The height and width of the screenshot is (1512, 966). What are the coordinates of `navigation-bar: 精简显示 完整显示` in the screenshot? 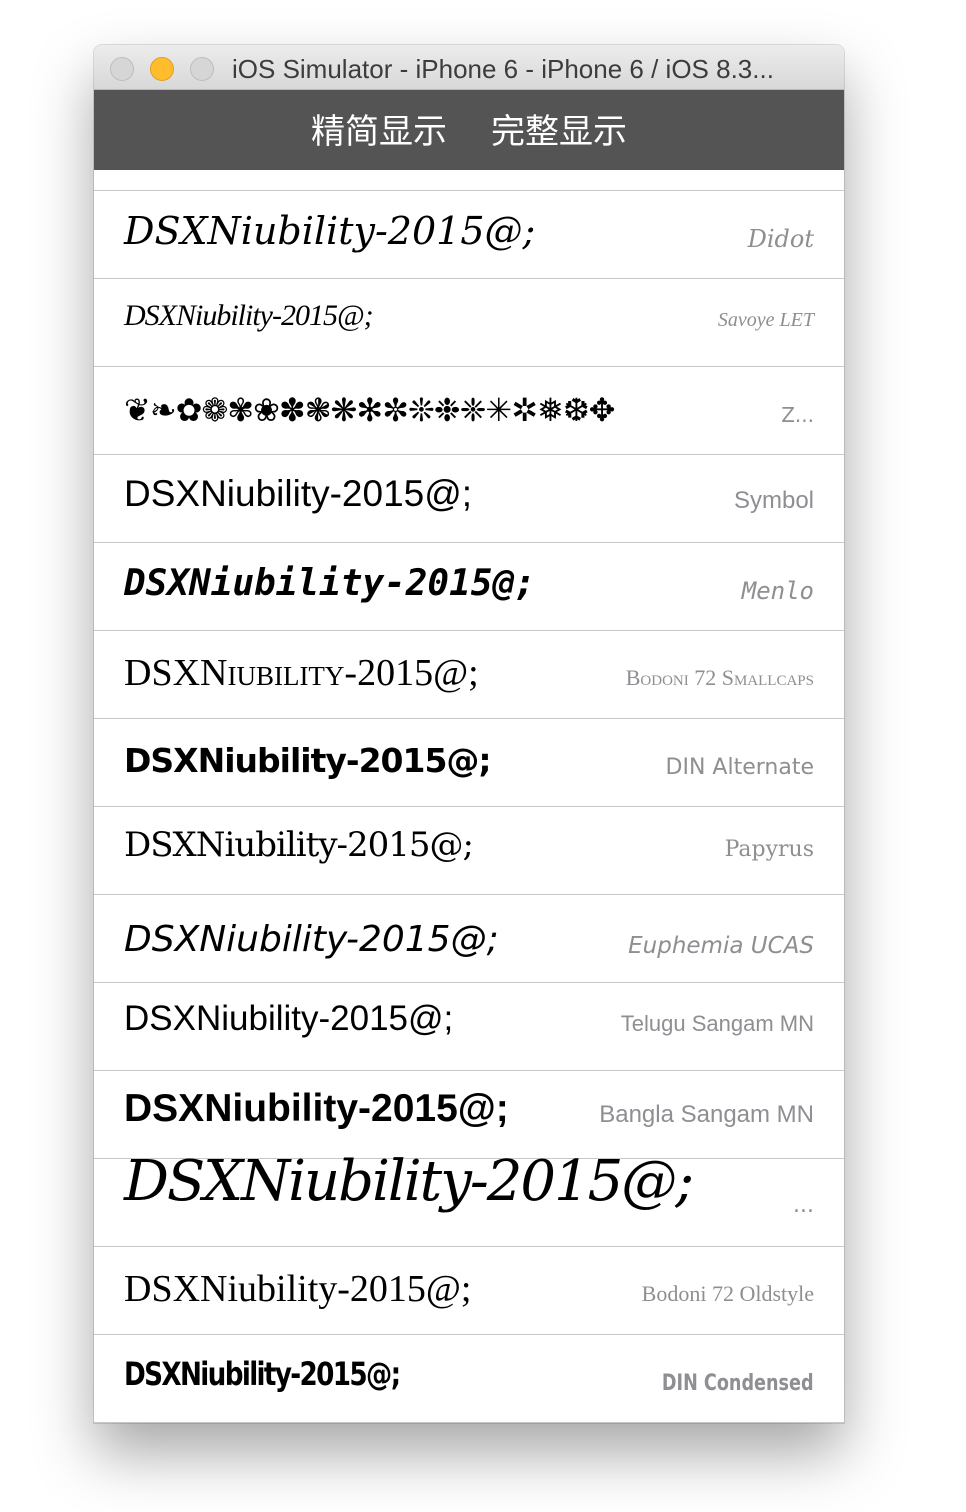 It's located at (469, 130).